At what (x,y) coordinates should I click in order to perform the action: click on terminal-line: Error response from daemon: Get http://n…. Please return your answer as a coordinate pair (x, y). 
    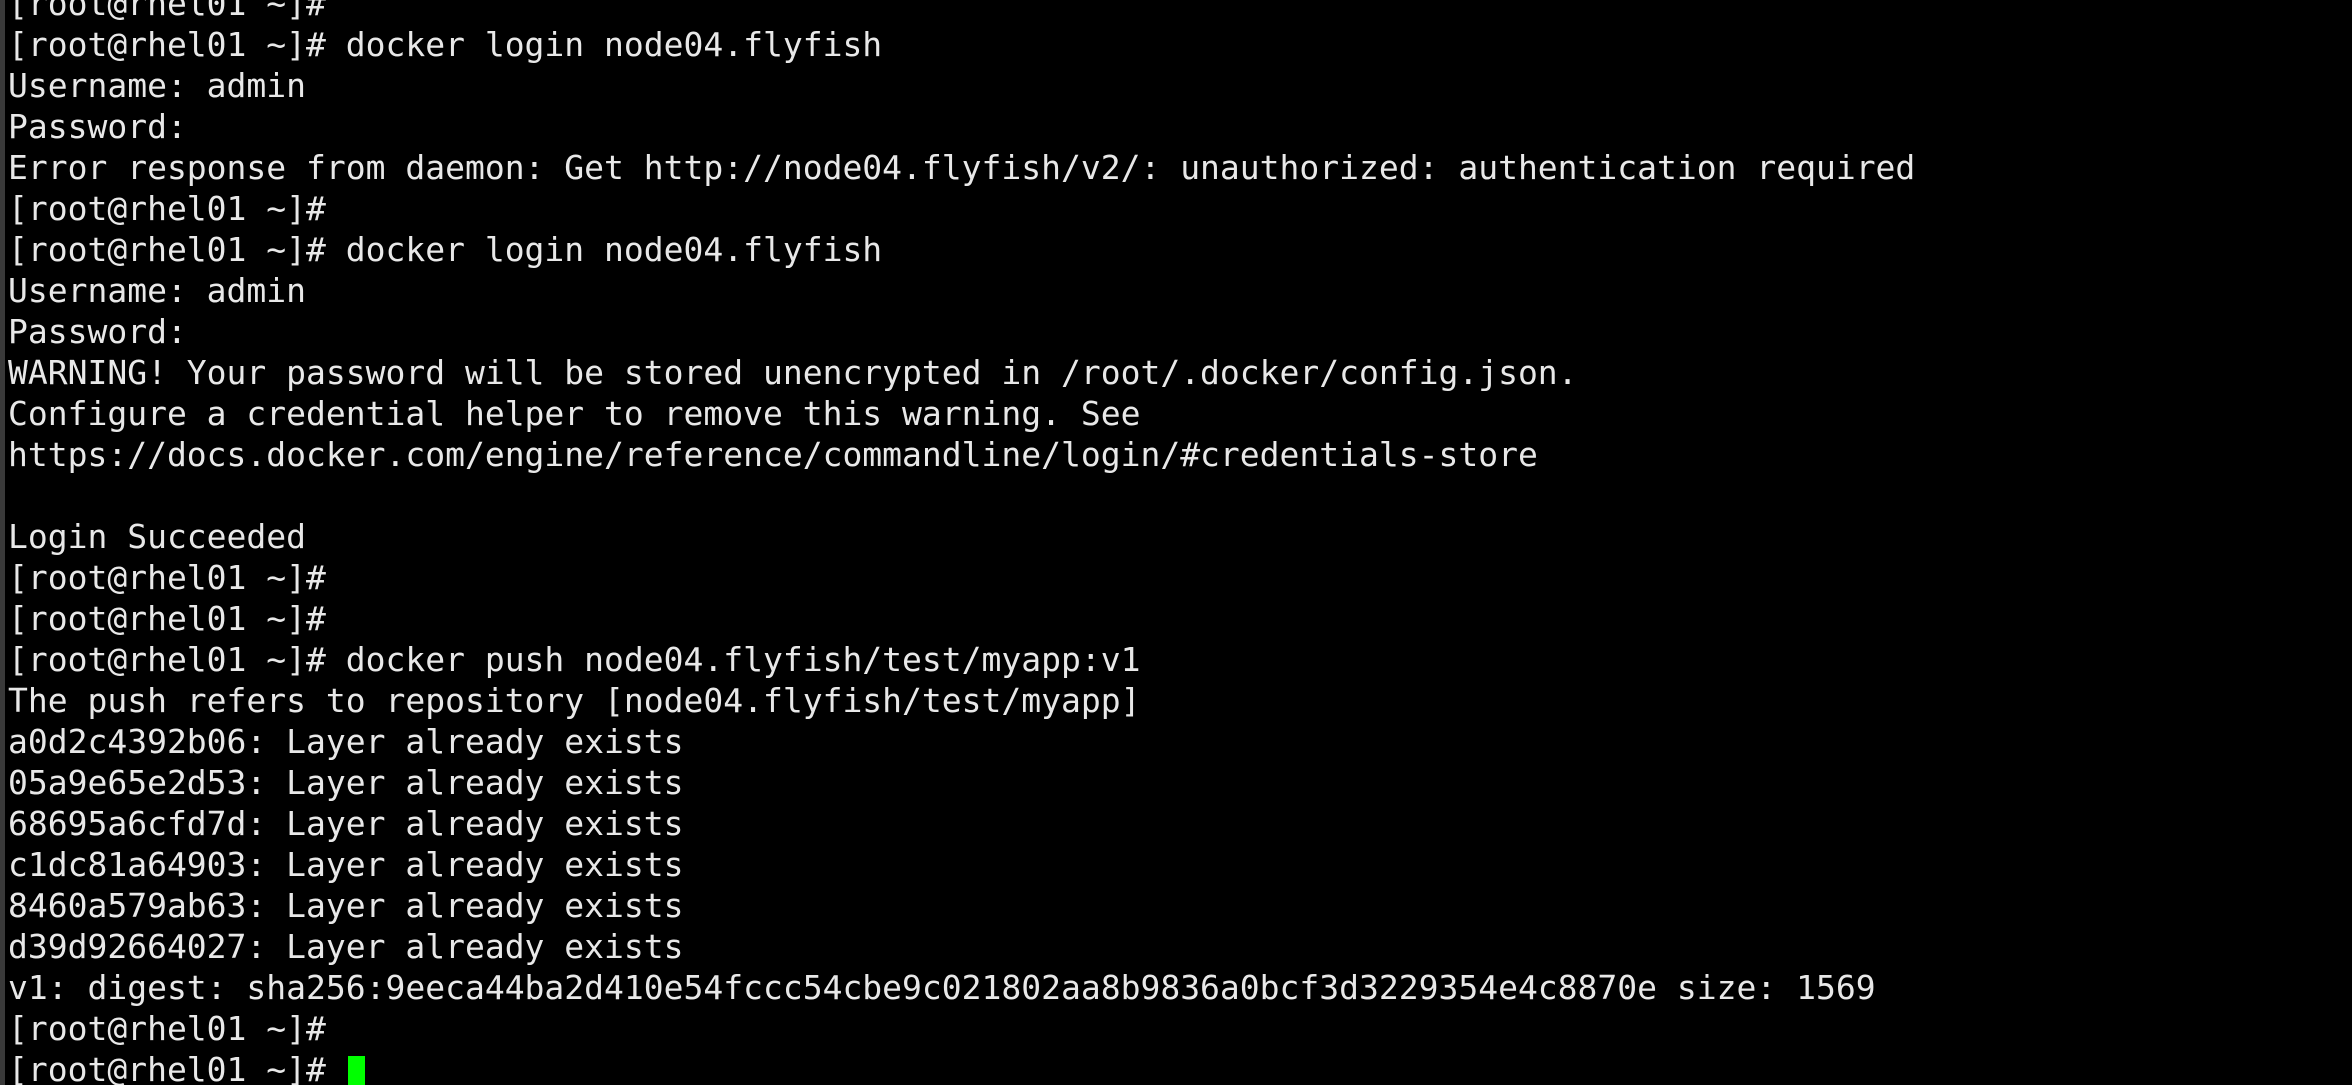
    Looking at the image, I should click on (962, 167).